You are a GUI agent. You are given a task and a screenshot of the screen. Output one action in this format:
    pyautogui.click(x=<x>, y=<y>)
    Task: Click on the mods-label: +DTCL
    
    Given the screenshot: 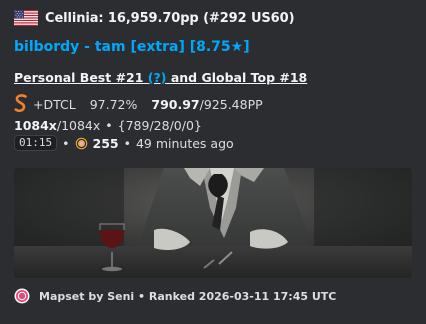 What is the action you would take?
    pyautogui.click(x=54, y=104)
    